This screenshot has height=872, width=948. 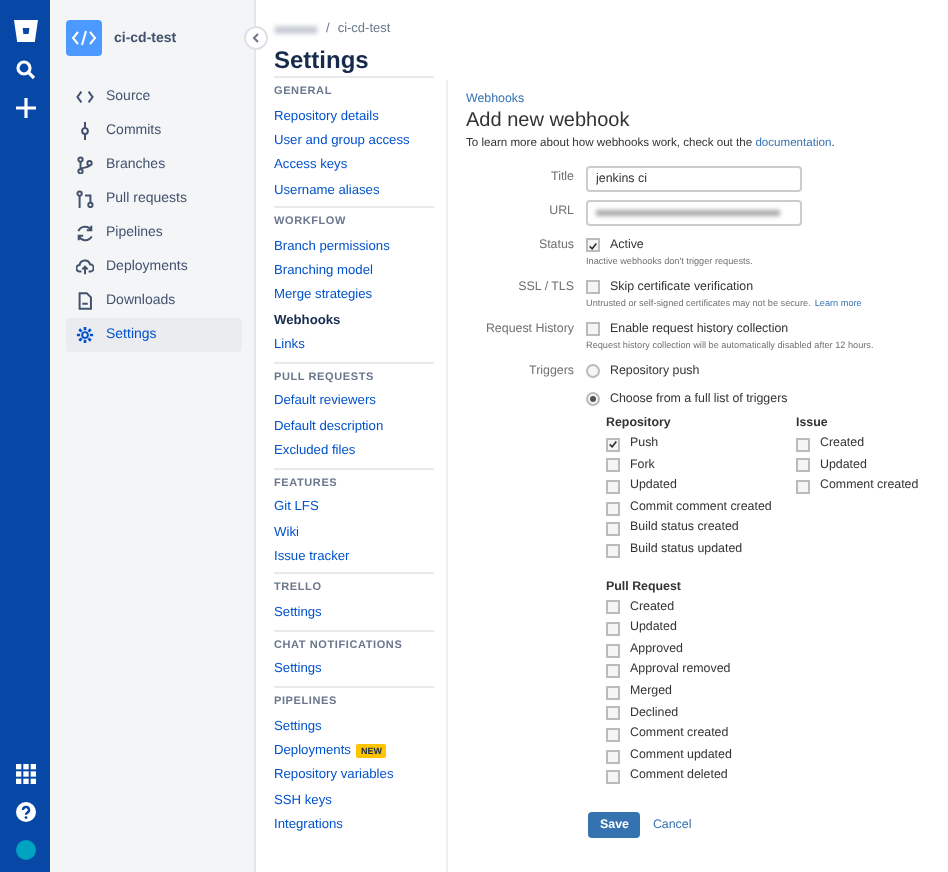 What do you see at coordinates (25, 31) in the screenshot?
I see `bucket-logo-icon` at bounding box center [25, 31].